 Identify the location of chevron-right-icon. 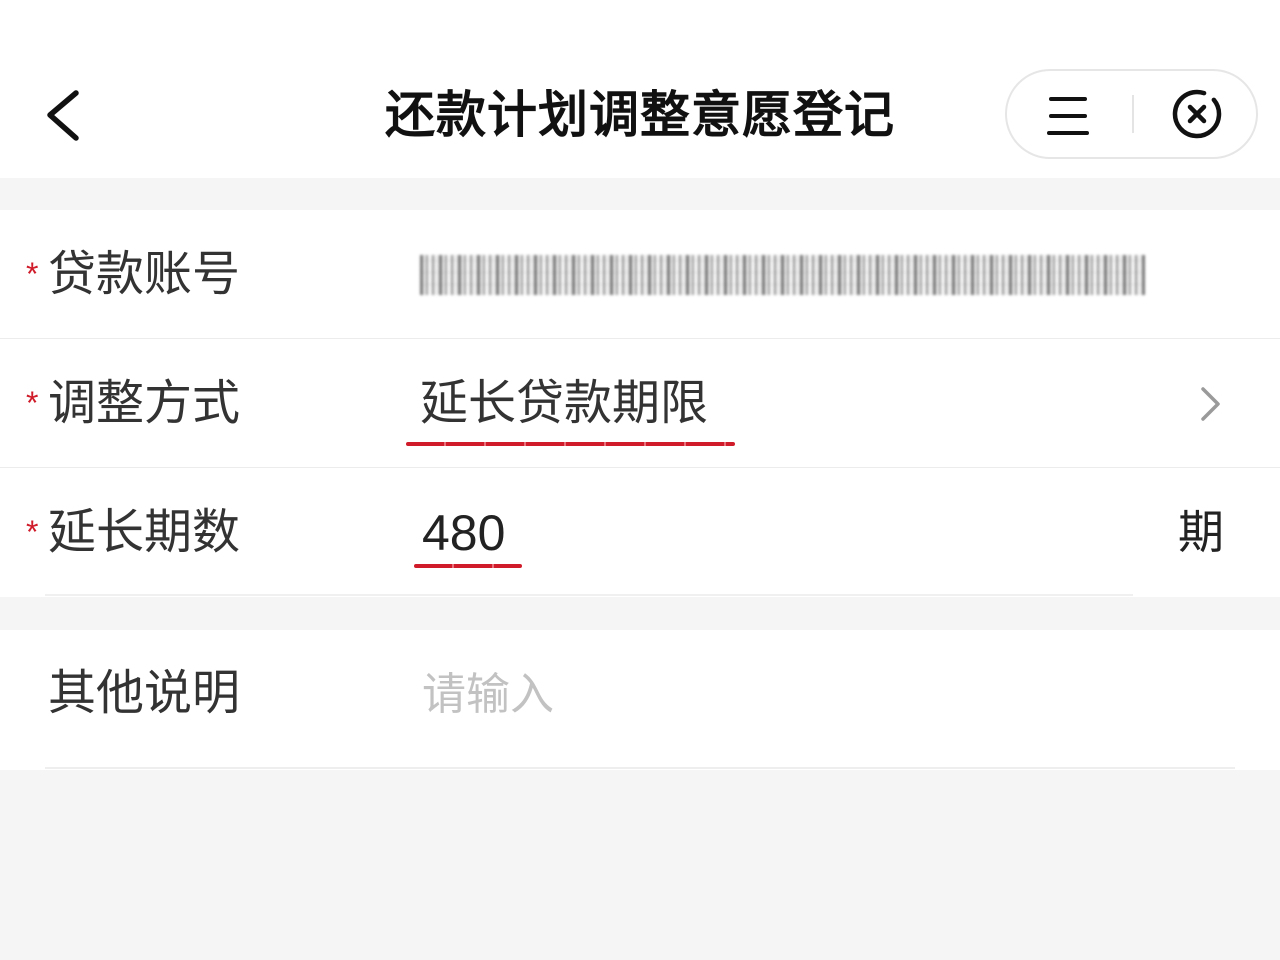
(1210, 404).